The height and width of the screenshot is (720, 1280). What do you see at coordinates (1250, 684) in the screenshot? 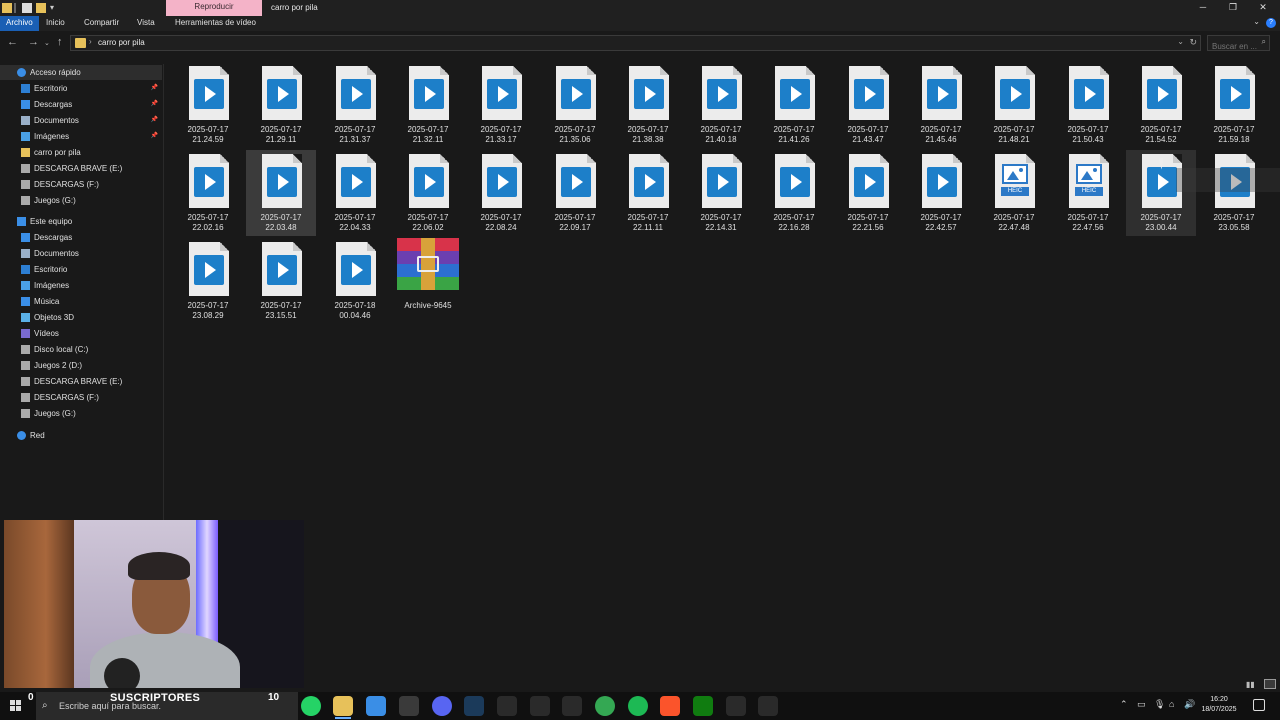
I see `details-view-icon: ▮▮` at bounding box center [1250, 684].